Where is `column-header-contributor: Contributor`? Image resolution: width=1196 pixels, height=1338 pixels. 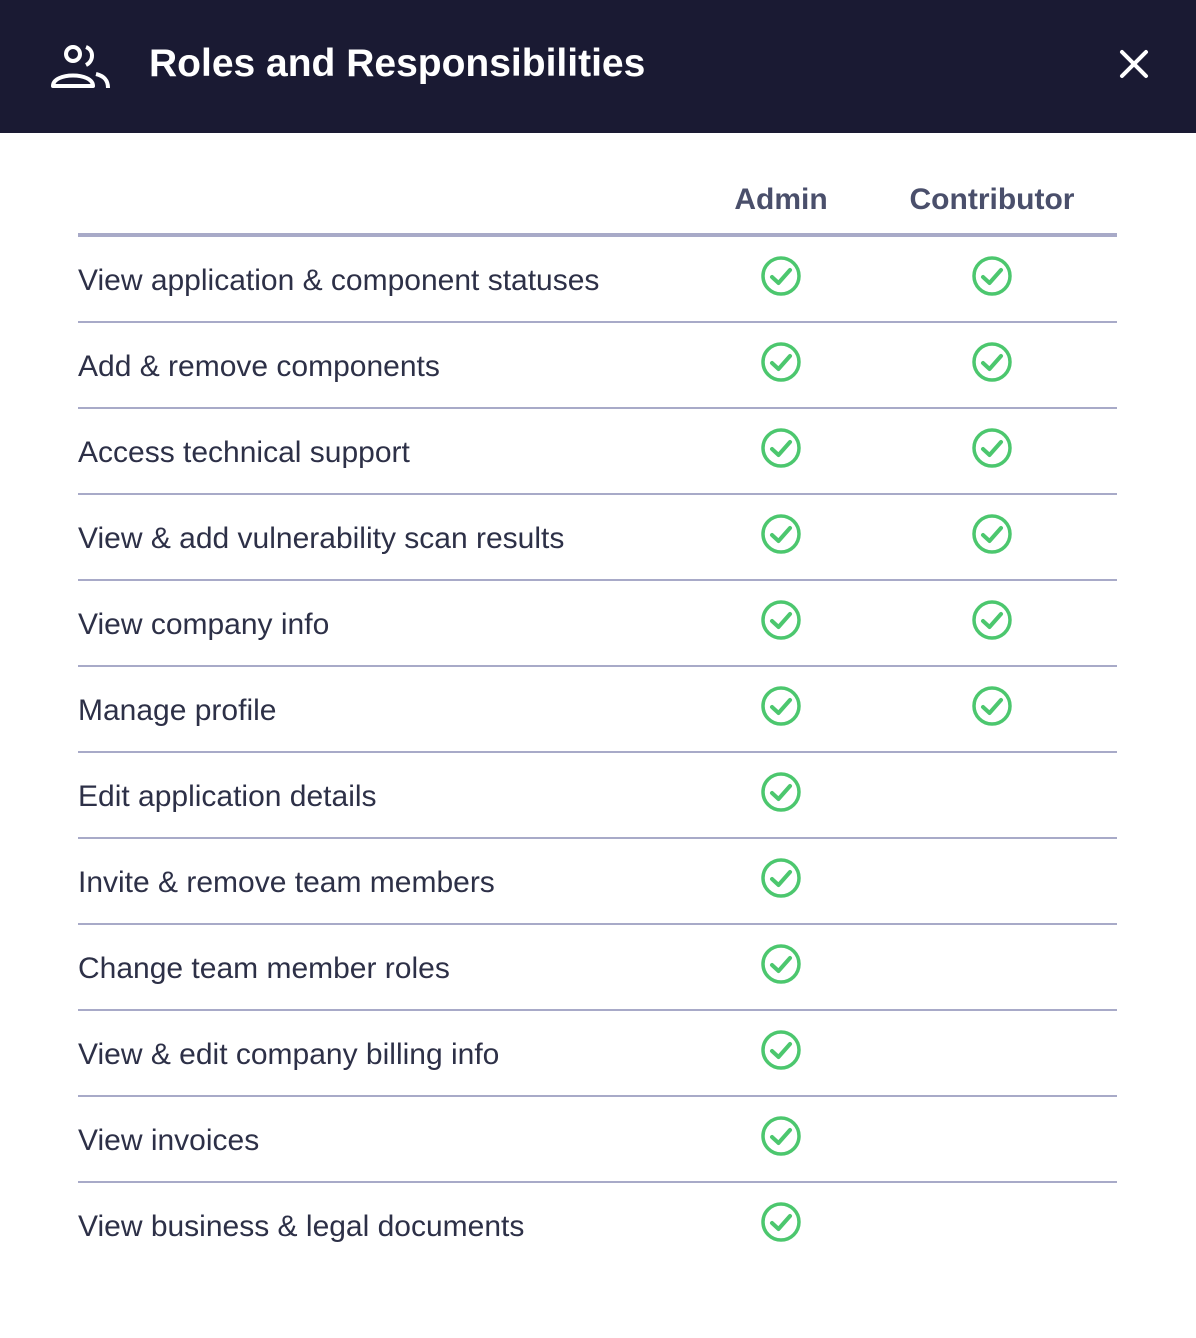 column-header-contributor: Contributor is located at coordinates (992, 199).